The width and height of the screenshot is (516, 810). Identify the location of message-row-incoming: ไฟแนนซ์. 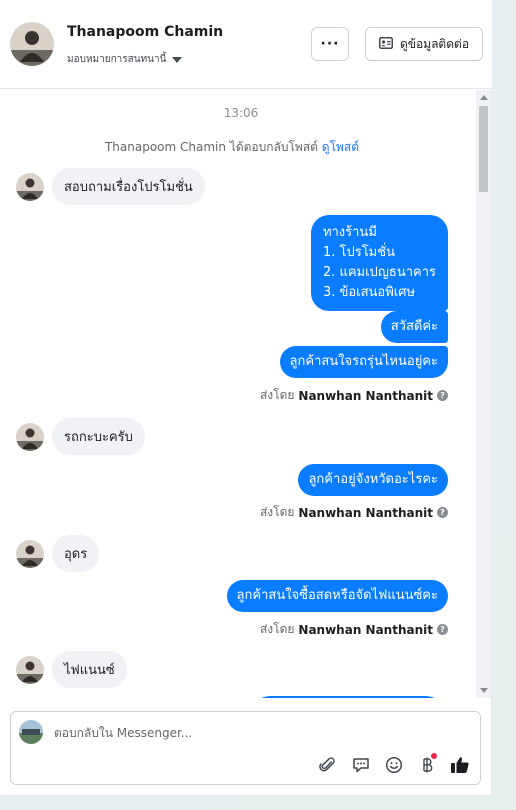
(71, 669).